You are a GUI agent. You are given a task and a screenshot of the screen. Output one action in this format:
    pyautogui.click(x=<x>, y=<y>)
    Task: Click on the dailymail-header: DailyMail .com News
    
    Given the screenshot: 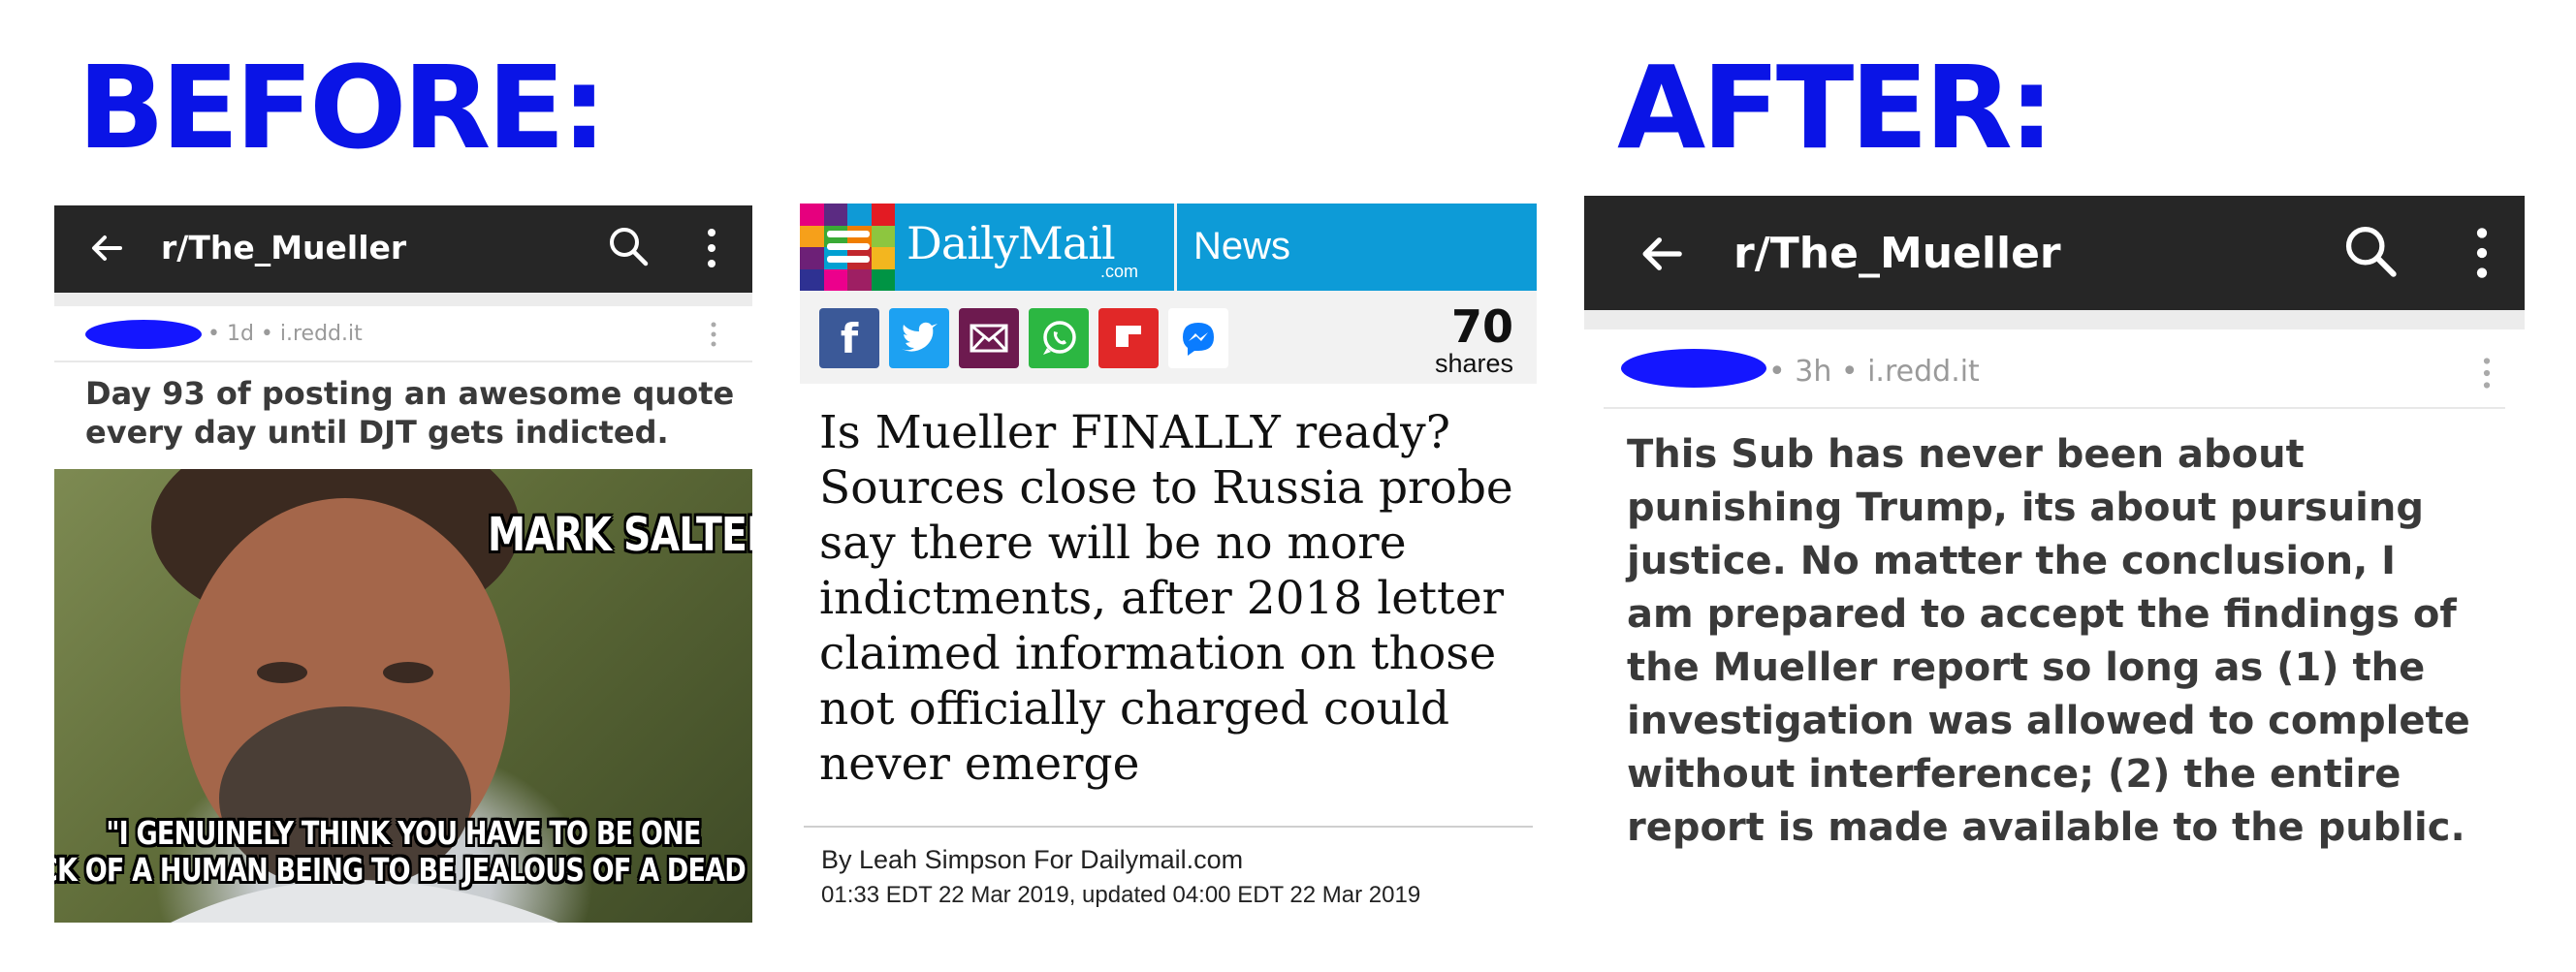 What is the action you would take?
    pyautogui.click(x=1168, y=247)
    